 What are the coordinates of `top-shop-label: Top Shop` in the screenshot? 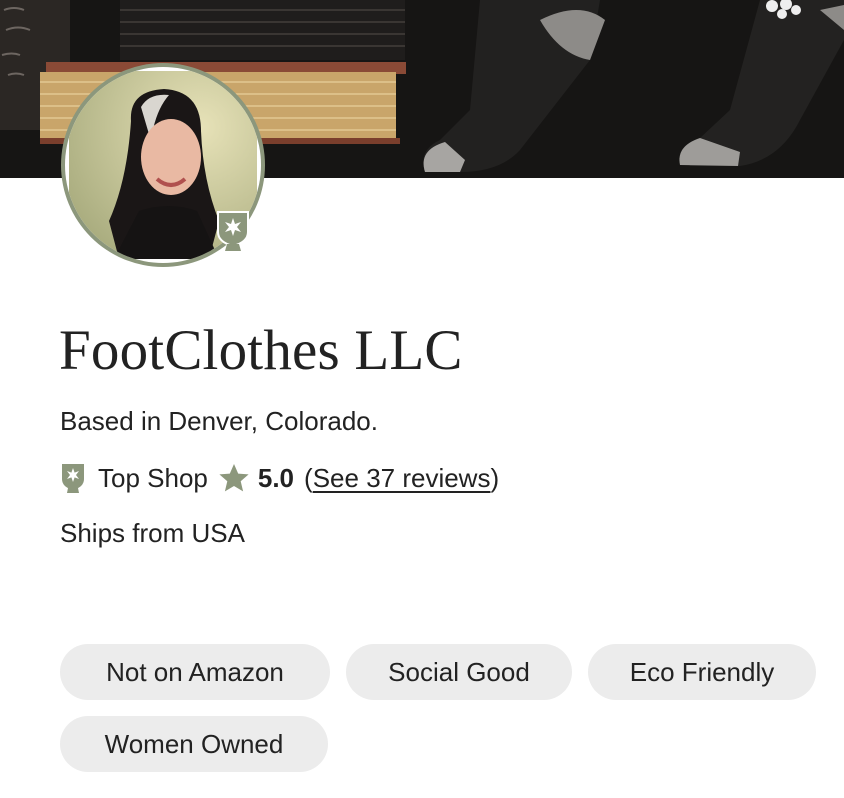 It's located at (153, 477).